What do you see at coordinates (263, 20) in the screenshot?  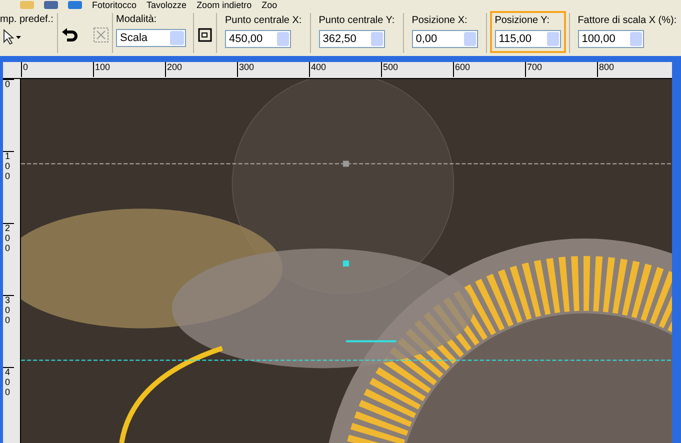 I see `field-label: Punto centrale X:` at bounding box center [263, 20].